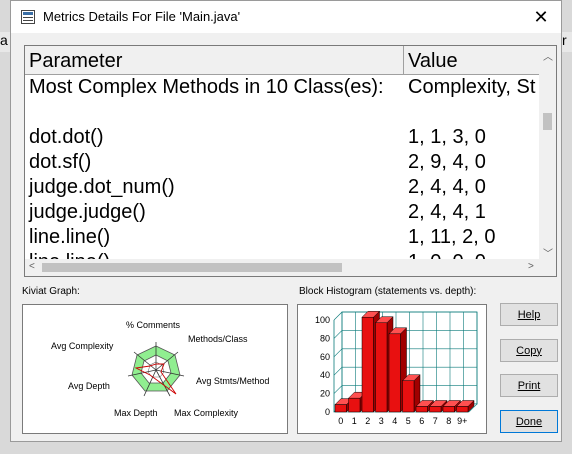 Image resolution: width=572 pixels, height=454 pixels. Describe the element at coordinates (286, 17) in the screenshot. I see `title-bar: Metrics Details For File 'Main.java' ✕` at that location.